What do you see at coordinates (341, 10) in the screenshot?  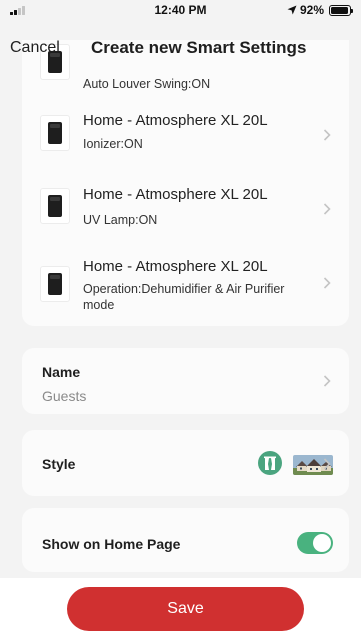 I see `battery-icon` at bounding box center [341, 10].